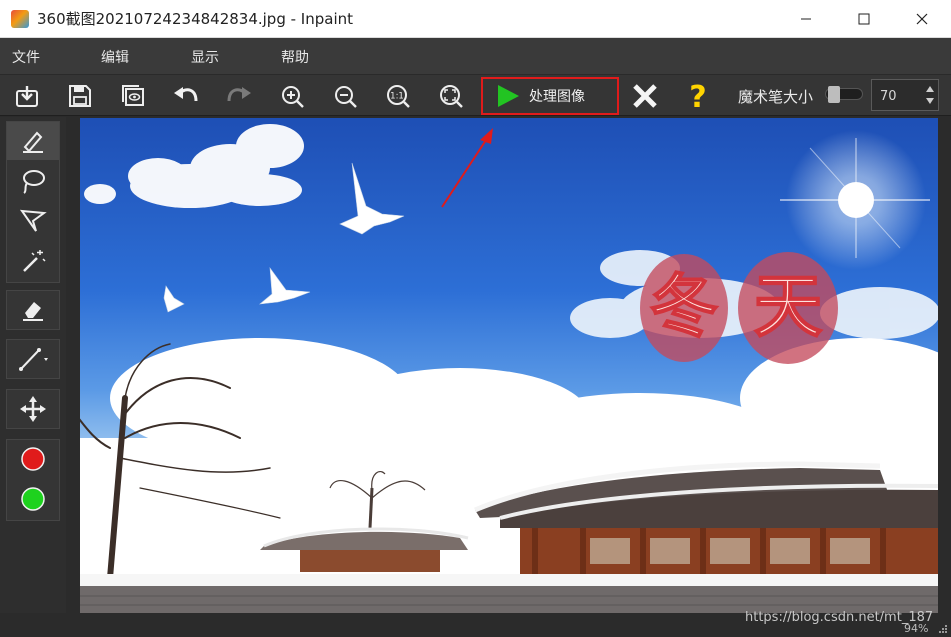 The height and width of the screenshot is (637, 951). What do you see at coordinates (467, 168) in the screenshot?
I see `annotation-arrow` at bounding box center [467, 168].